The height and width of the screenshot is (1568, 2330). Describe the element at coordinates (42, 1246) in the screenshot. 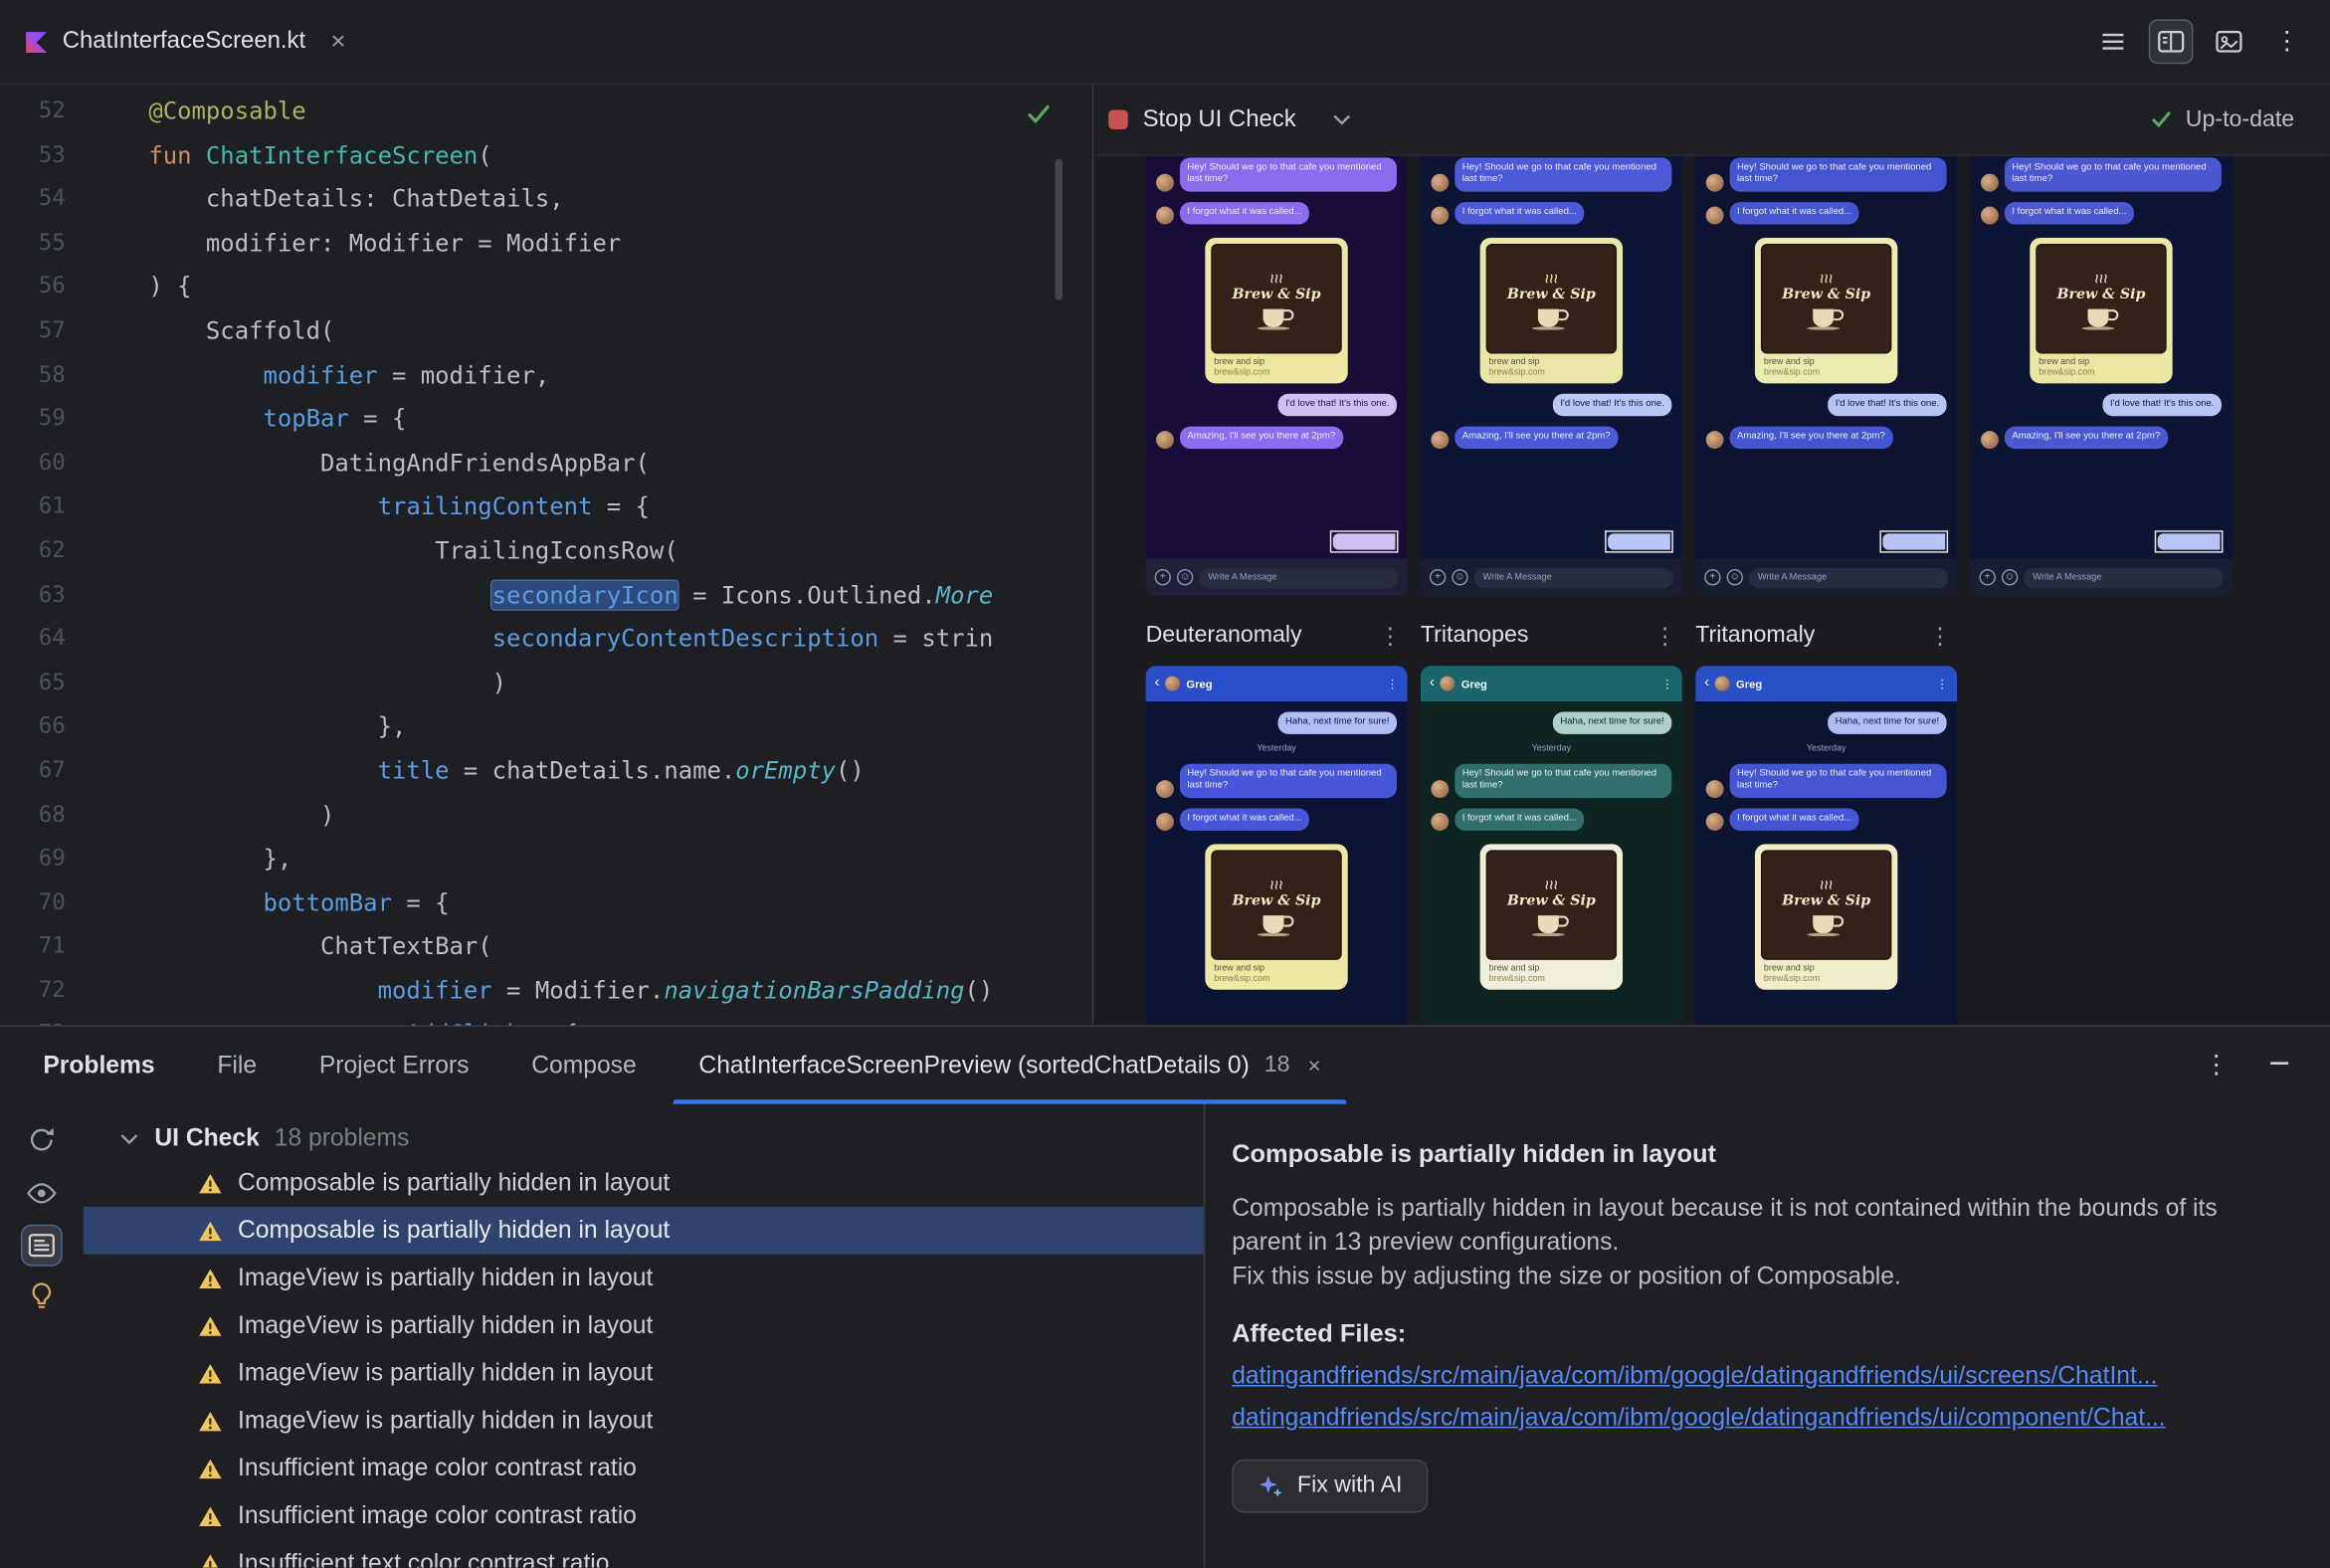

I see `details-view-icon` at that location.